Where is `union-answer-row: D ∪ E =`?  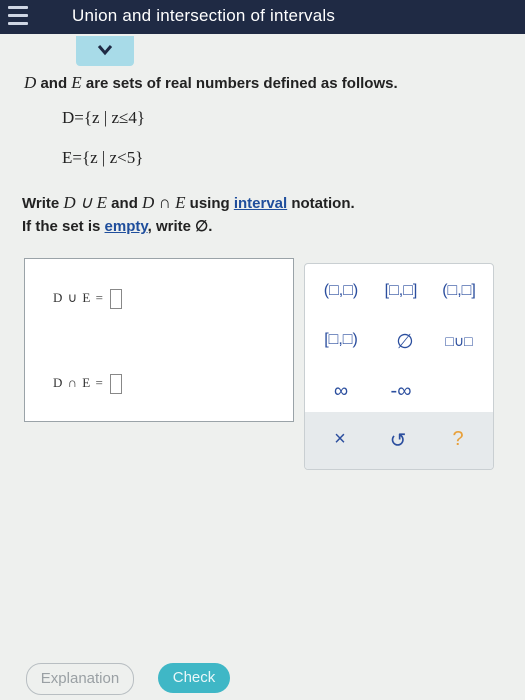
union-answer-row: D ∪ E = is located at coordinates (87, 299).